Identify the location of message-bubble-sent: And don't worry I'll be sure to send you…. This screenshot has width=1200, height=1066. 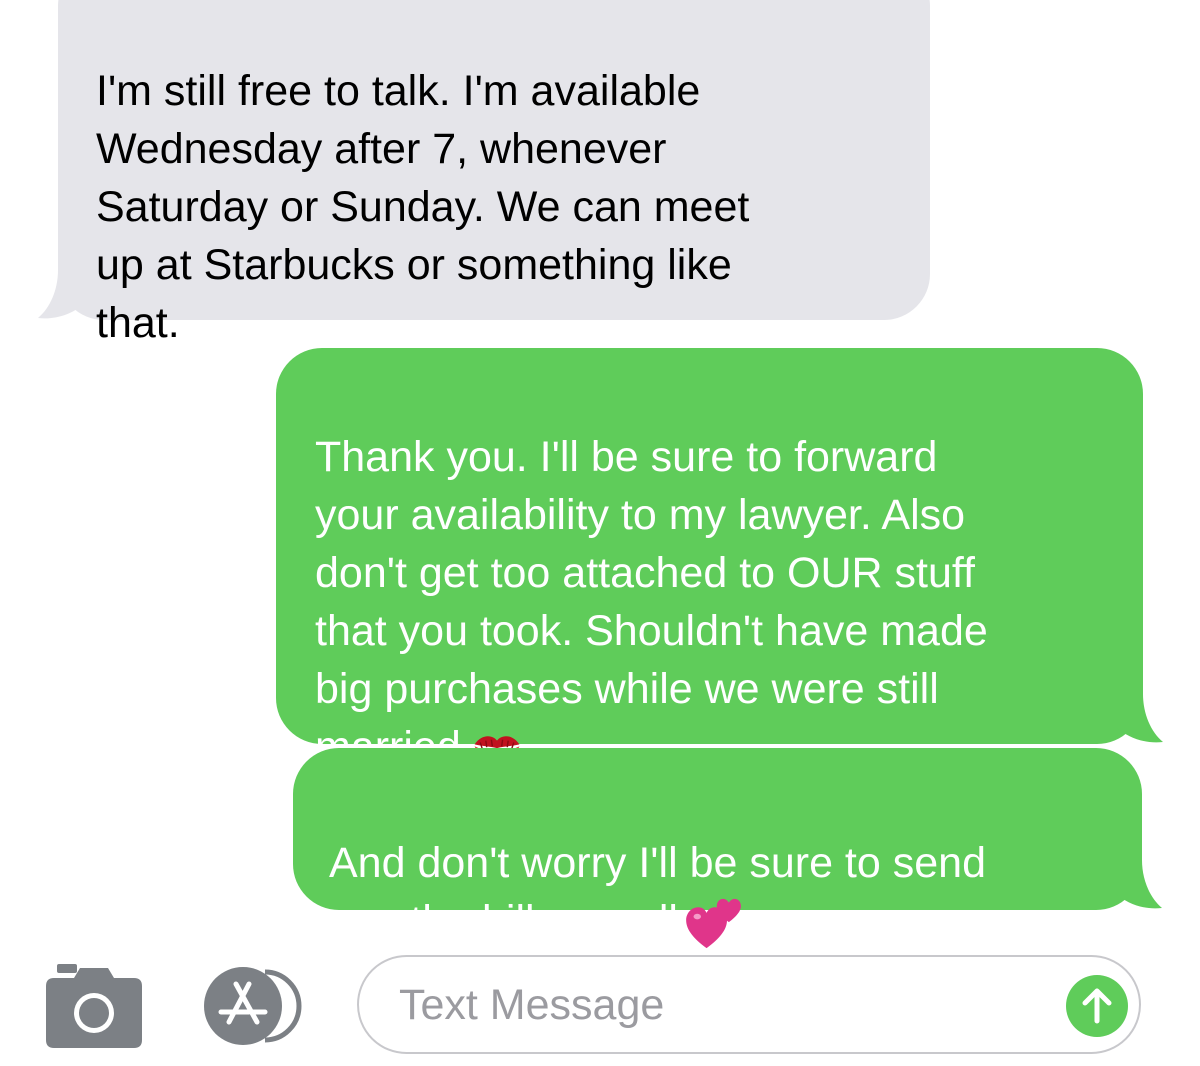
(727, 848).